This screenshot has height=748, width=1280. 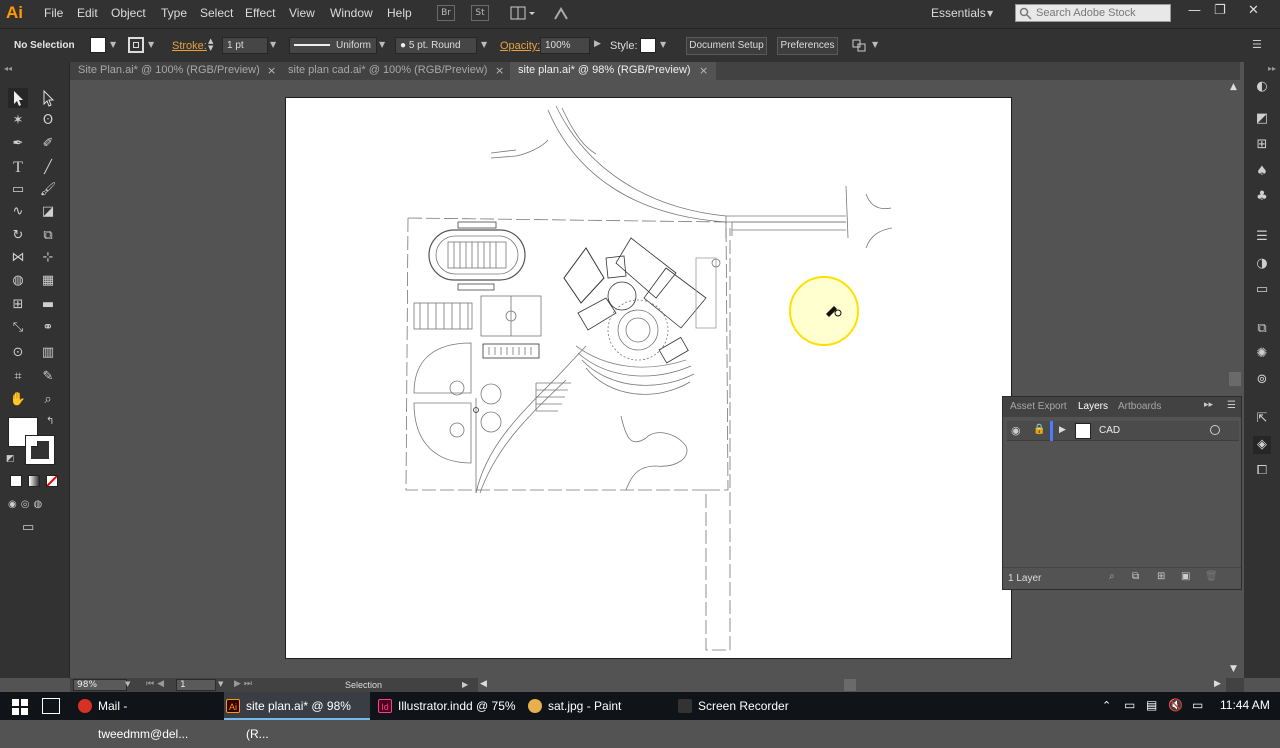 I want to click on zoom-chevron-icon: ▼, so click(x=127, y=684).